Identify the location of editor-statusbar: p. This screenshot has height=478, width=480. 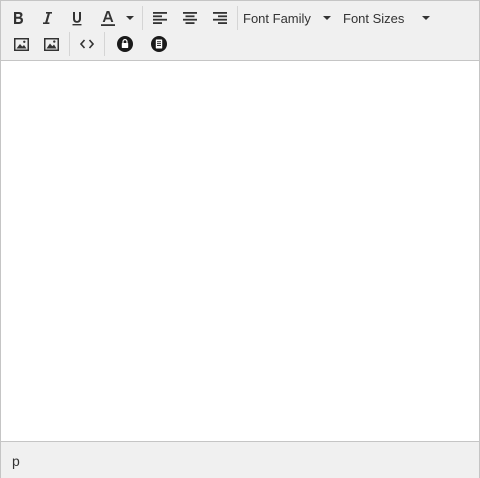
(240, 459).